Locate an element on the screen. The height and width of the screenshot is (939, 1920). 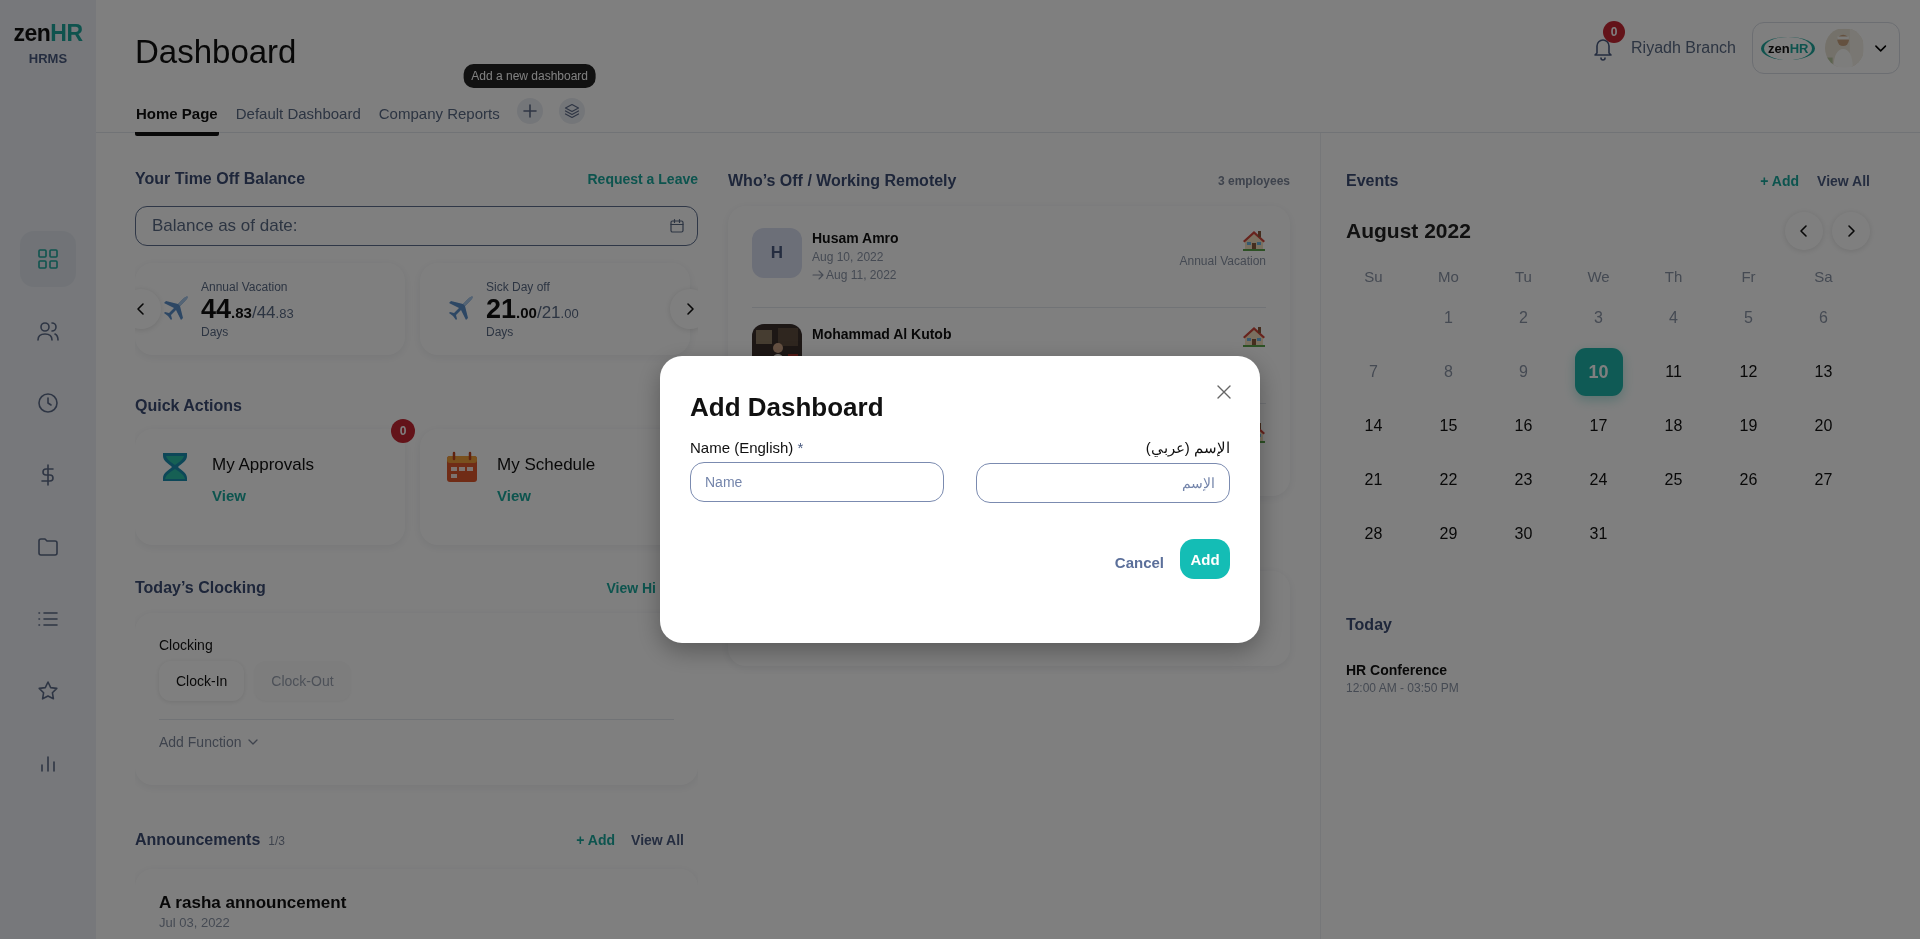
section-title: Your Time Off Balance is located at coordinates (220, 179).